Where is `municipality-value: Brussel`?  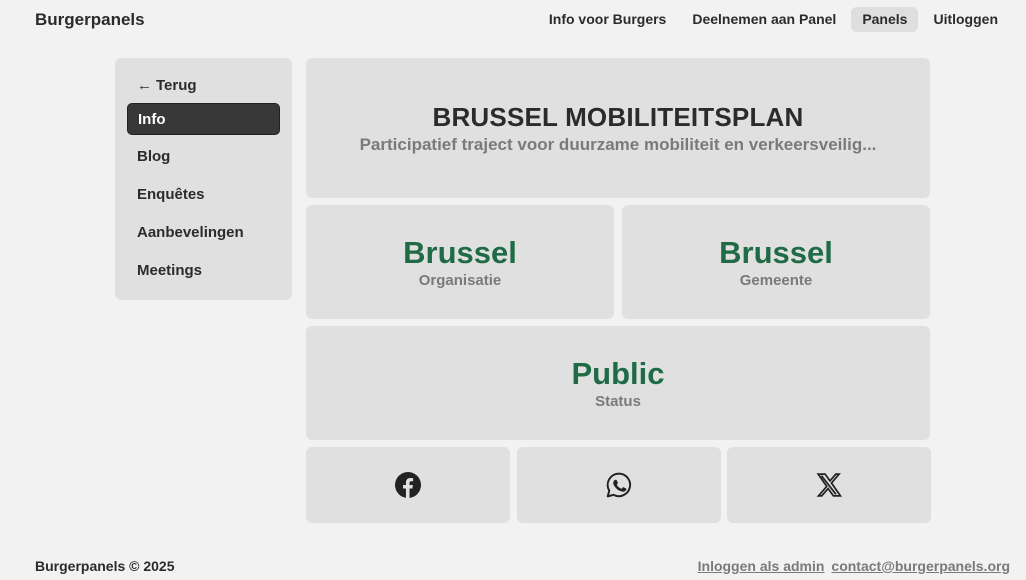
municipality-value: Brussel is located at coordinates (776, 252).